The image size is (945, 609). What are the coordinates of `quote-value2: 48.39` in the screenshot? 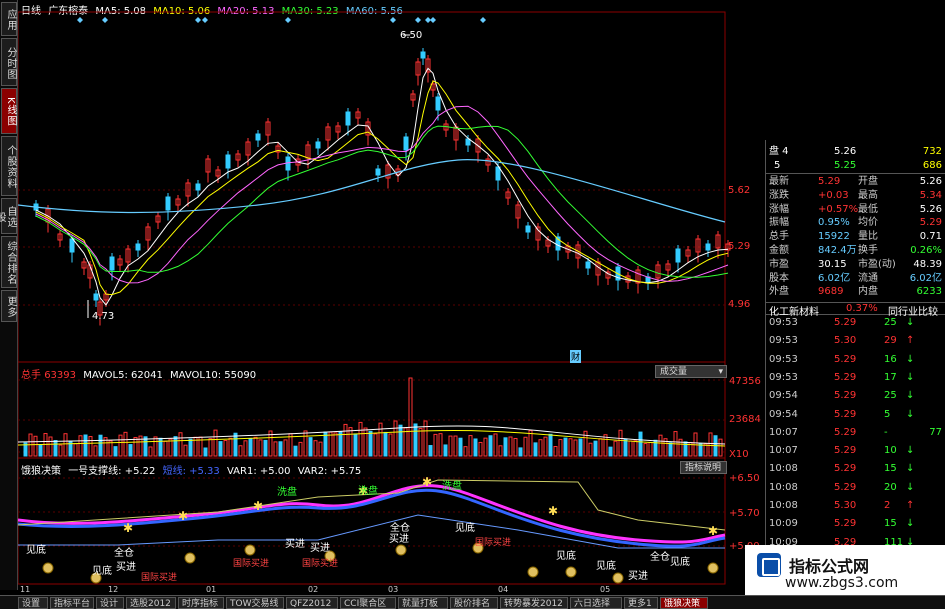 It's located at (927, 264).